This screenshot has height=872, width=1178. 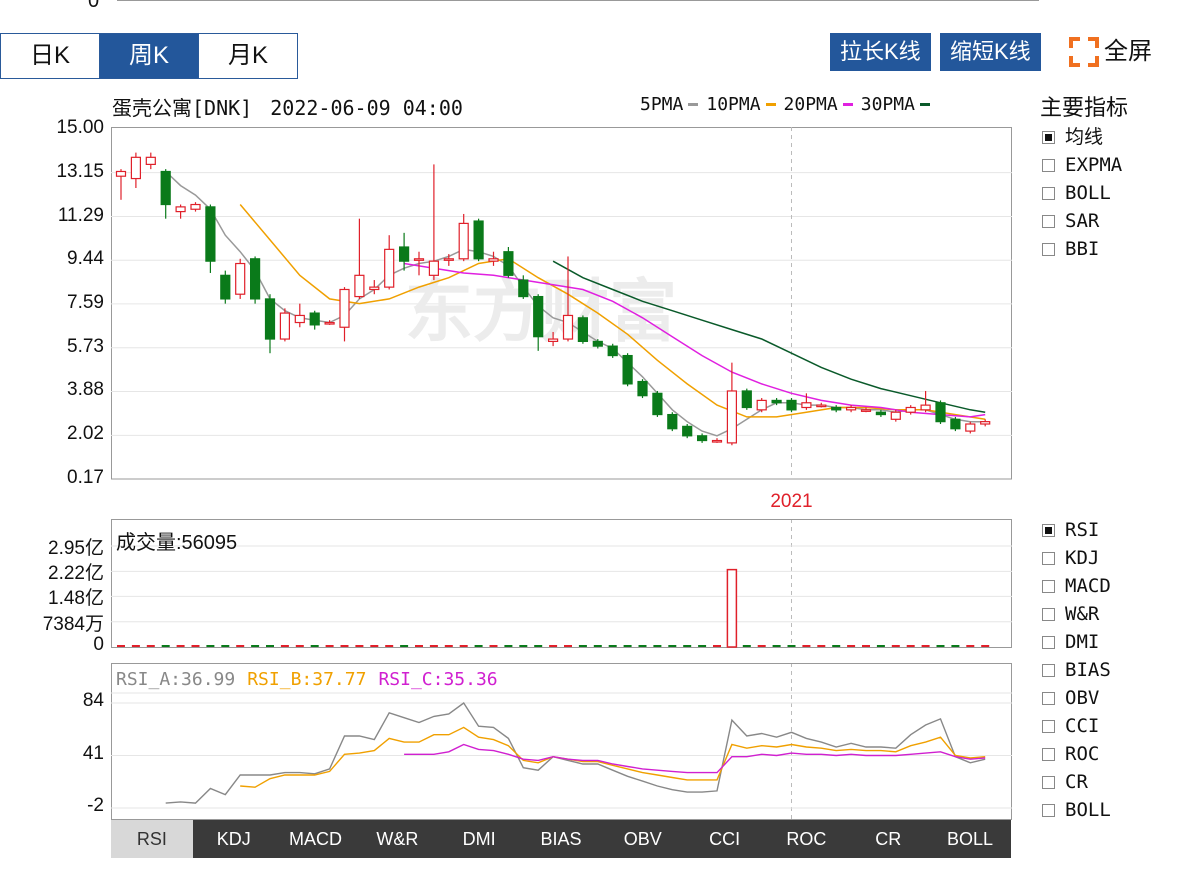 What do you see at coordinates (733, 104) in the screenshot?
I see `ma-legend-label: 10PMA` at bounding box center [733, 104].